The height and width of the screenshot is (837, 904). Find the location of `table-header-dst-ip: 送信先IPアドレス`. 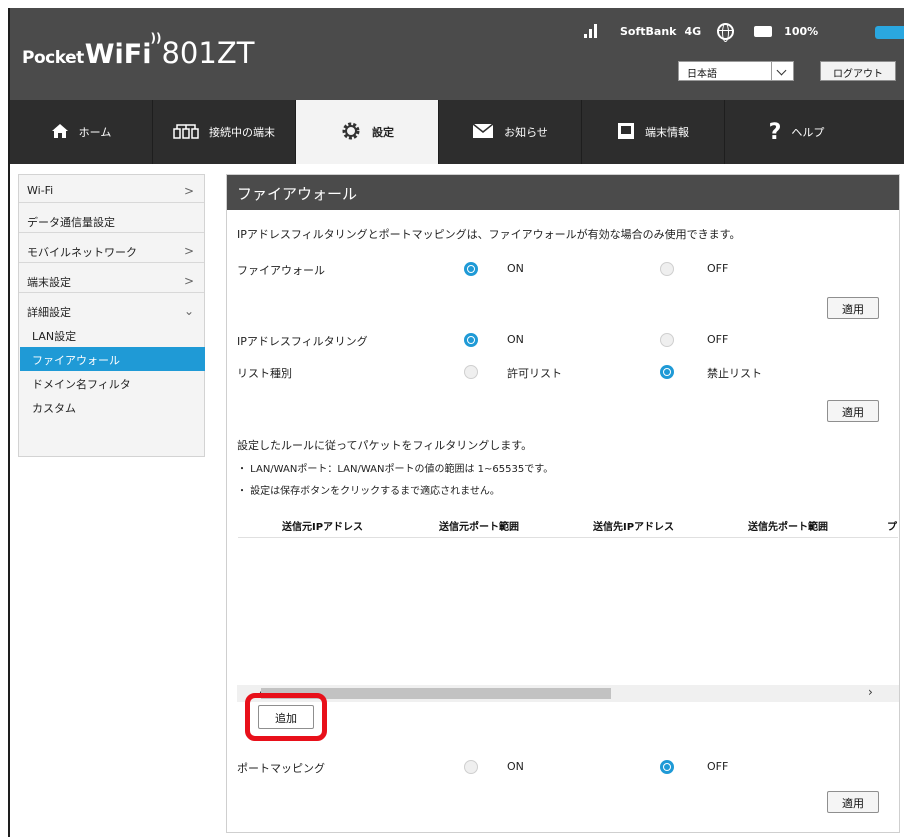

table-header-dst-ip: 送信先IPアドレス is located at coordinates (634, 527).